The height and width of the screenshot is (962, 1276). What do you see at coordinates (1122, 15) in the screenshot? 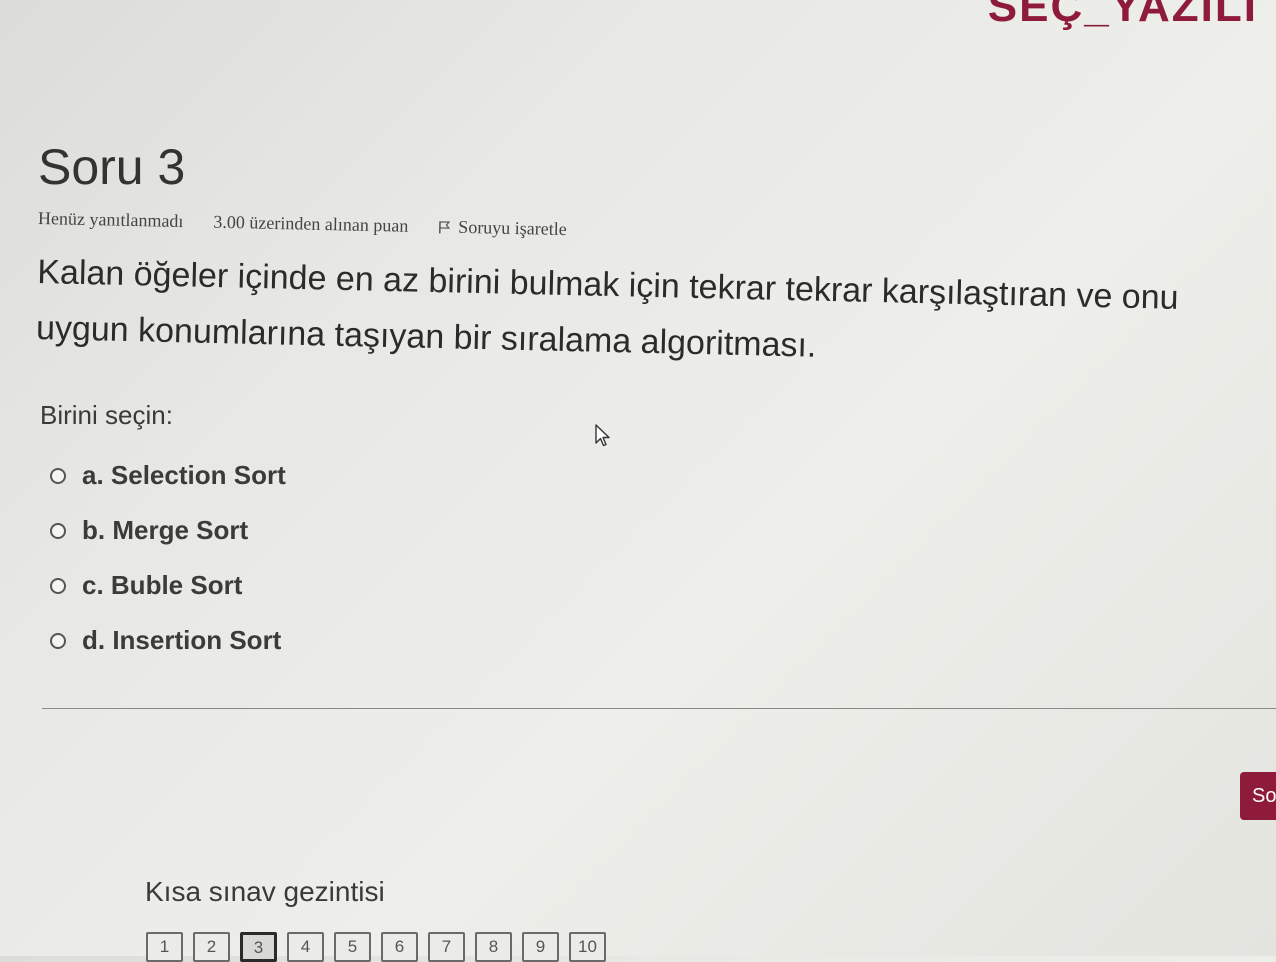
I see `site-logo: SEÇ_YAZILI` at bounding box center [1122, 15].